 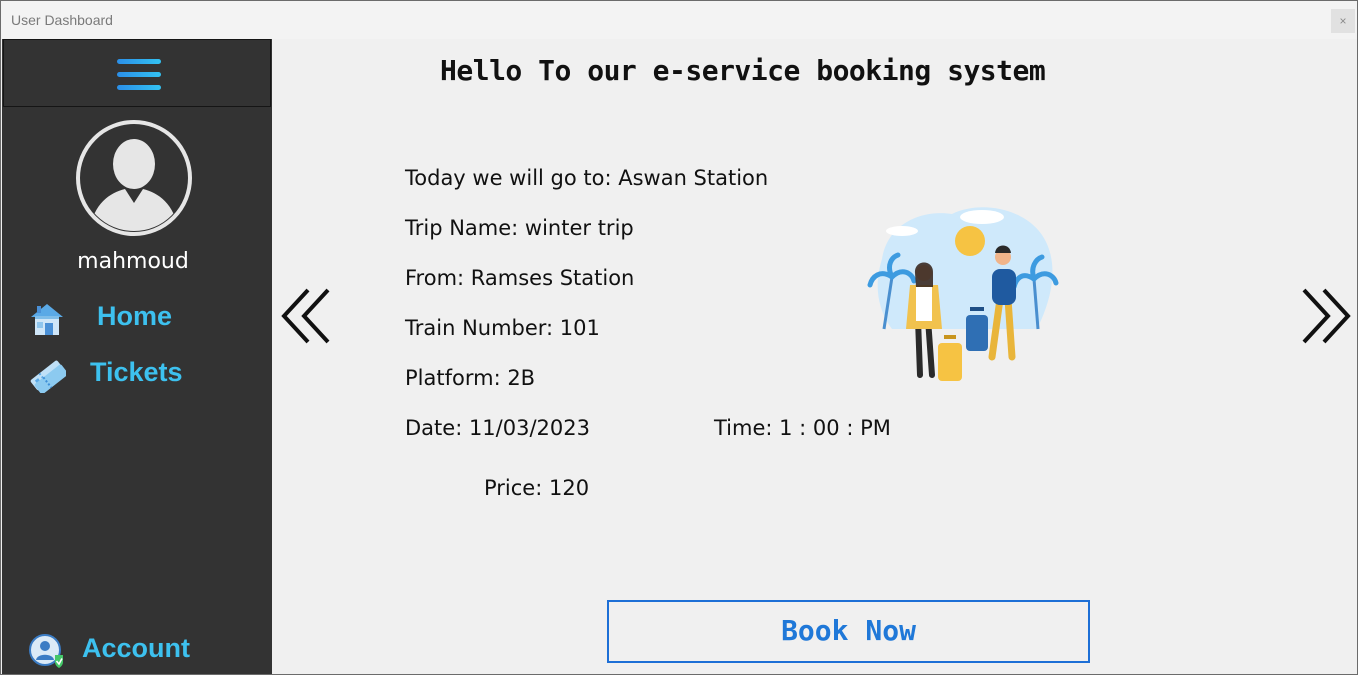 I want to click on menu-toggle, so click(x=137, y=73).